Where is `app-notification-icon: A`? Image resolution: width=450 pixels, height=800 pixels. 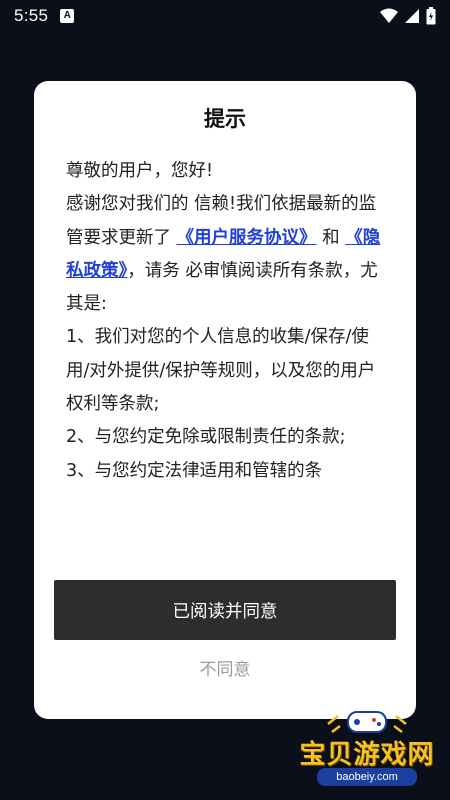
app-notification-icon: A is located at coordinates (67, 16).